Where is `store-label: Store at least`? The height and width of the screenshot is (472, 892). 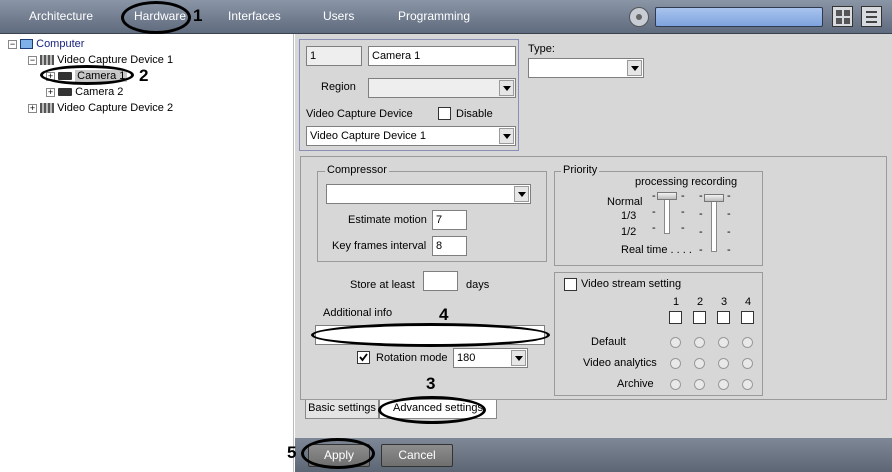 store-label: Store at least is located at coordinates (382, 285).